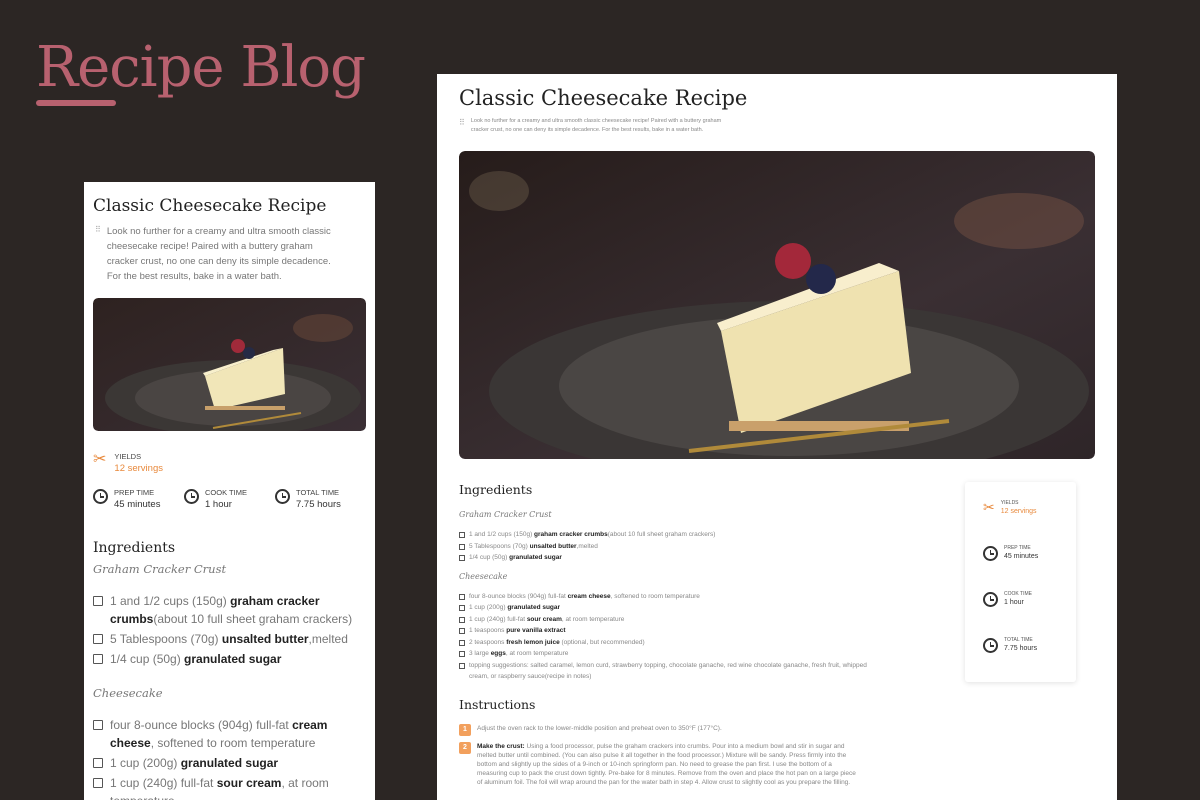 The image size is (1200, 800). Describe the element at coordinates (497, 704) in the screenshot. I see `instructions-heading: Instructions` at that location.